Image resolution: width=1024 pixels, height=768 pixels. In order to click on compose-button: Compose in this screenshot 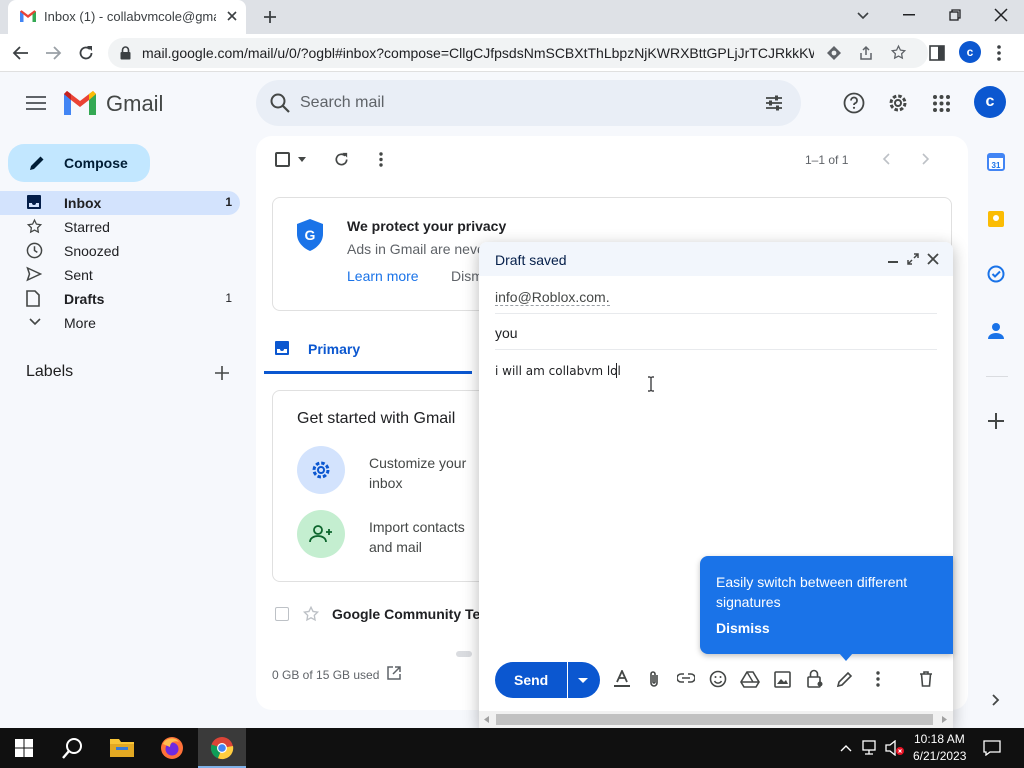, I will do `click(79, 163)`.